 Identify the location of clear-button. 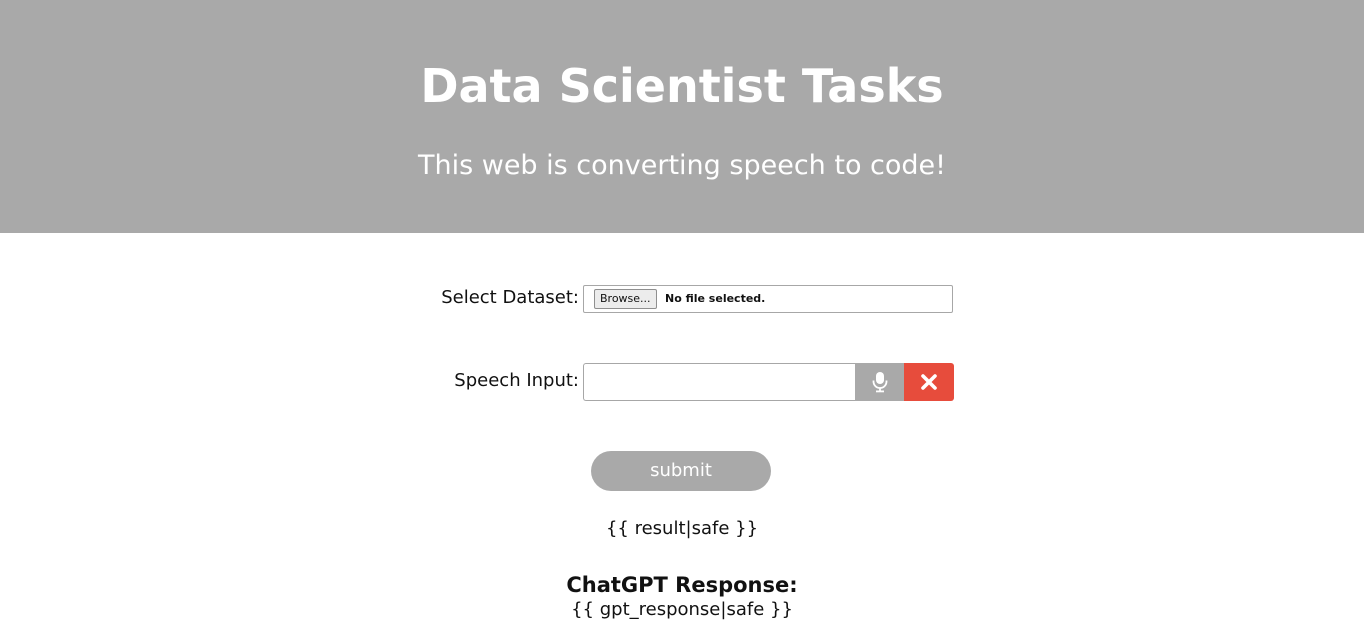
(929, 382).